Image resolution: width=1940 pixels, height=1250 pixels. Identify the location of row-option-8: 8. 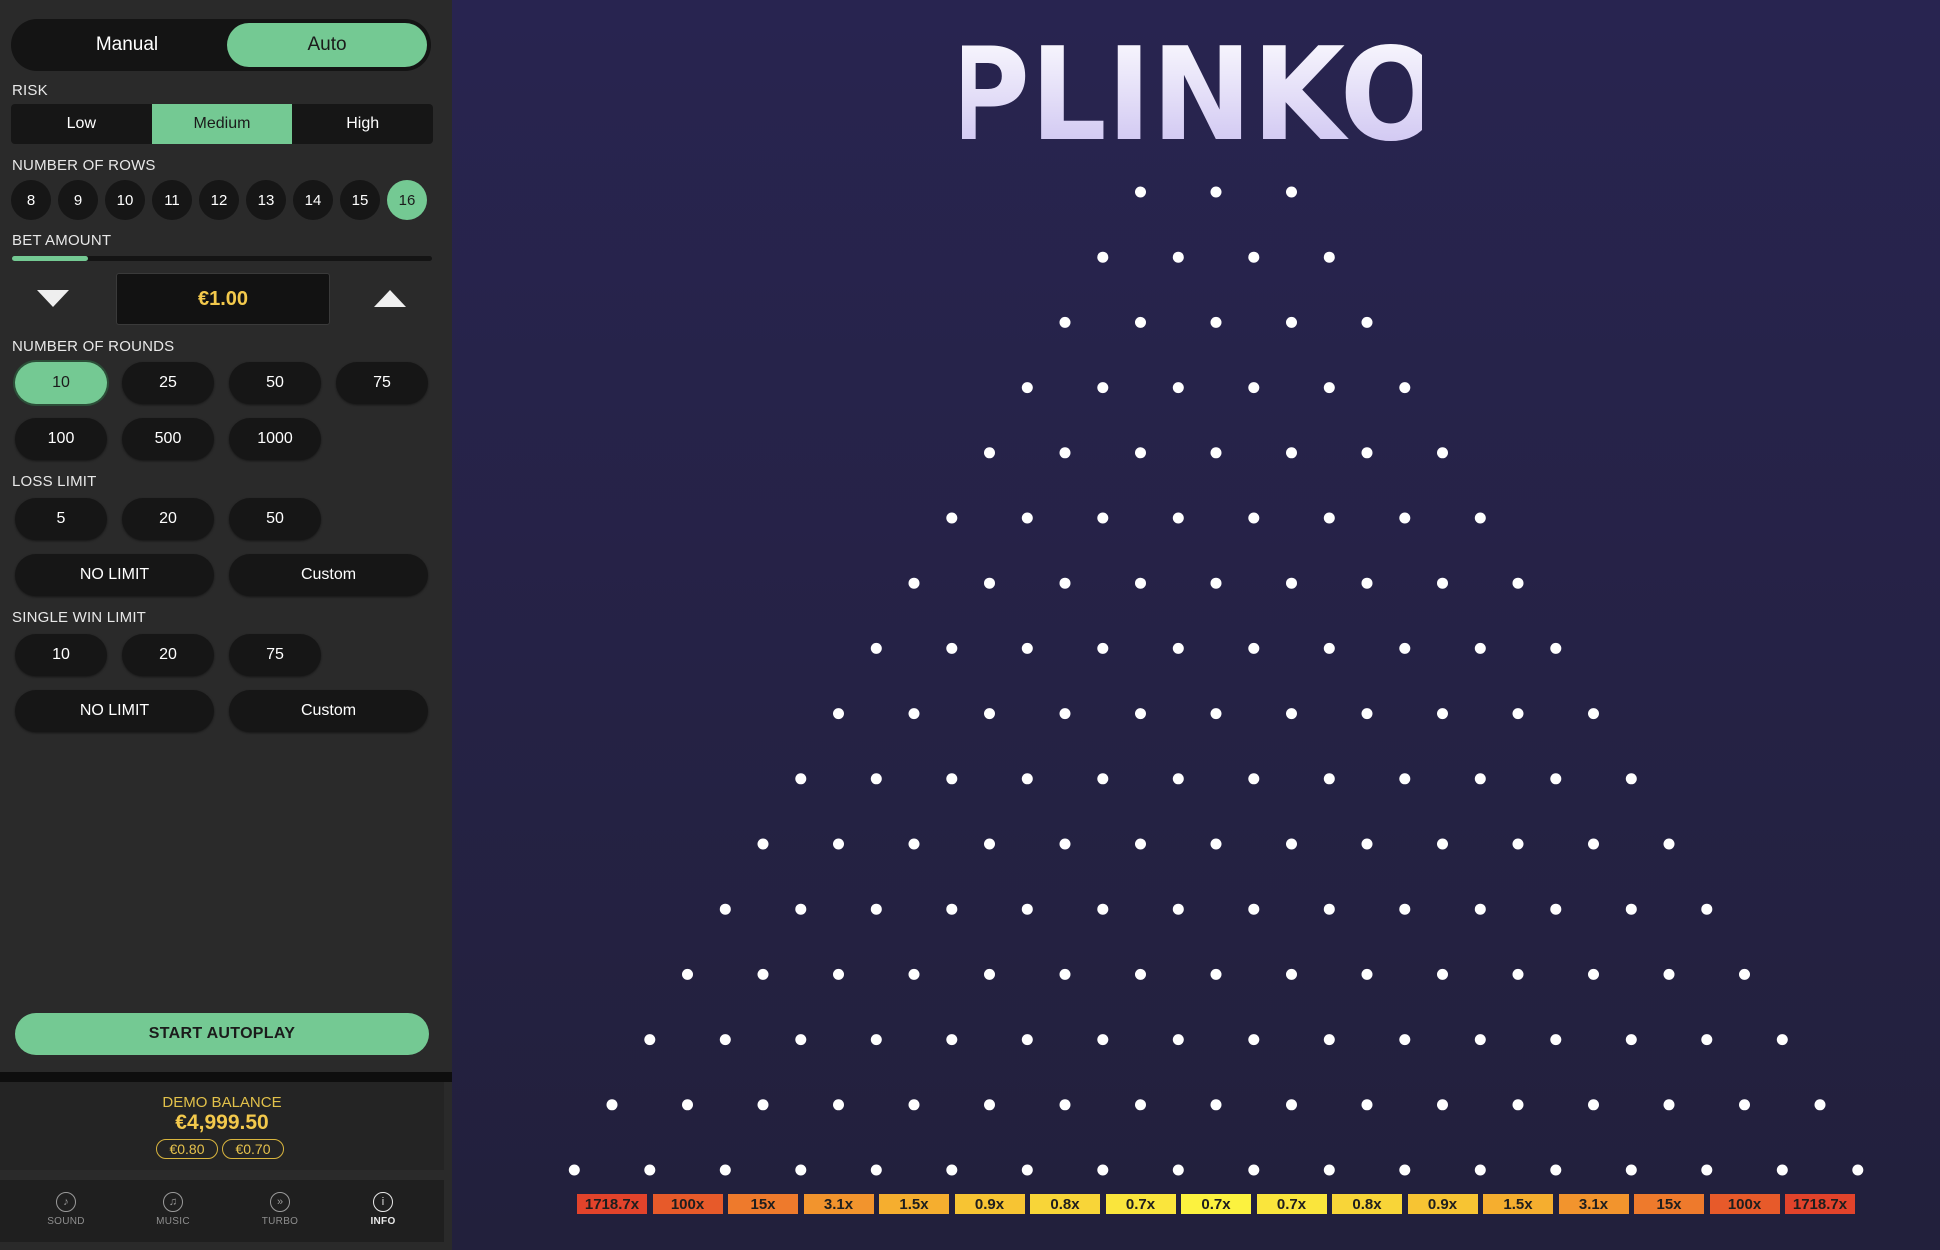
(31, 200).